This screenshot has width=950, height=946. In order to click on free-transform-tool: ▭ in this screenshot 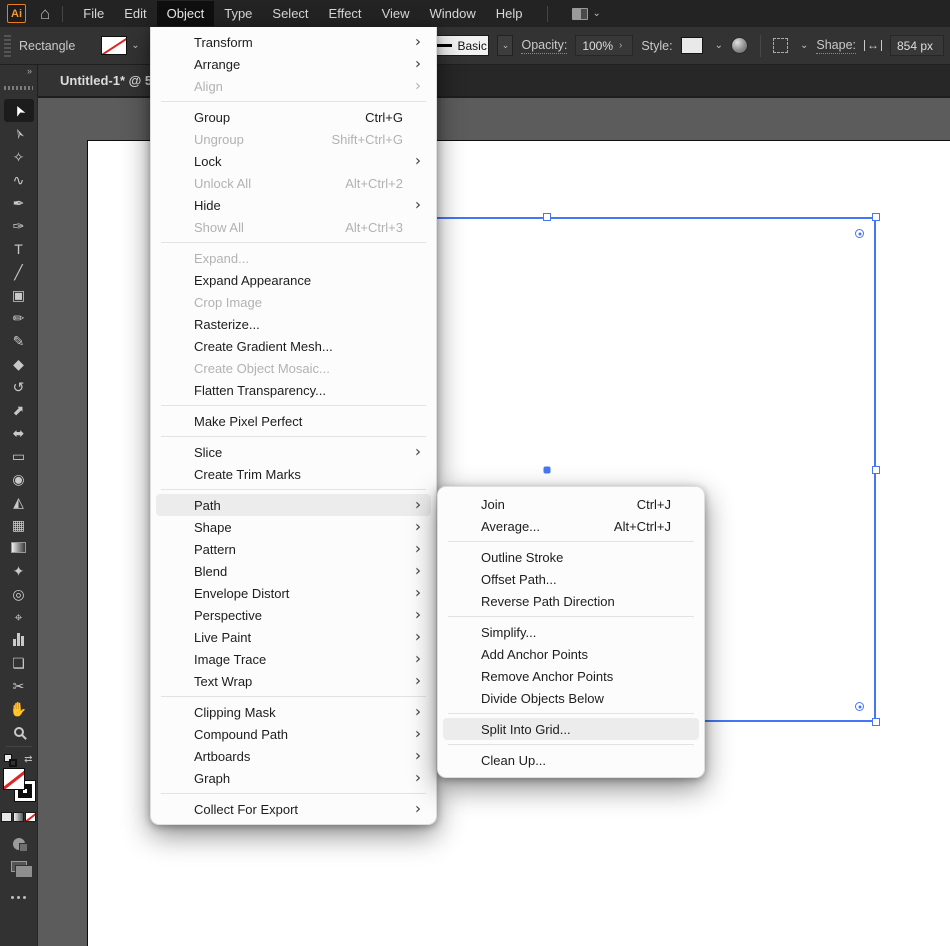, I will do `click(19, 455)`.